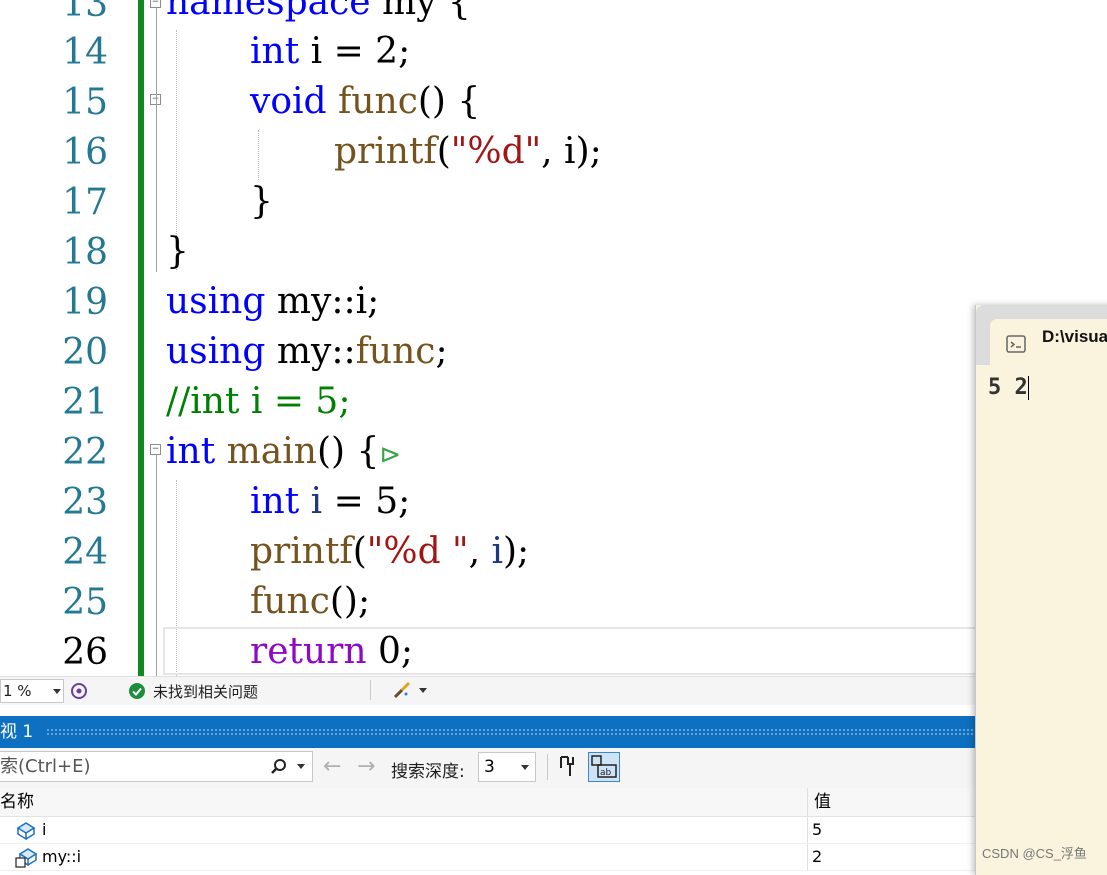 The height and width of the screenshot is (875, 1107). What do you see at coordinates (330, 502) in the screenshot?
I see `code-line: int i = 5;` at bounding box center [330, 502].